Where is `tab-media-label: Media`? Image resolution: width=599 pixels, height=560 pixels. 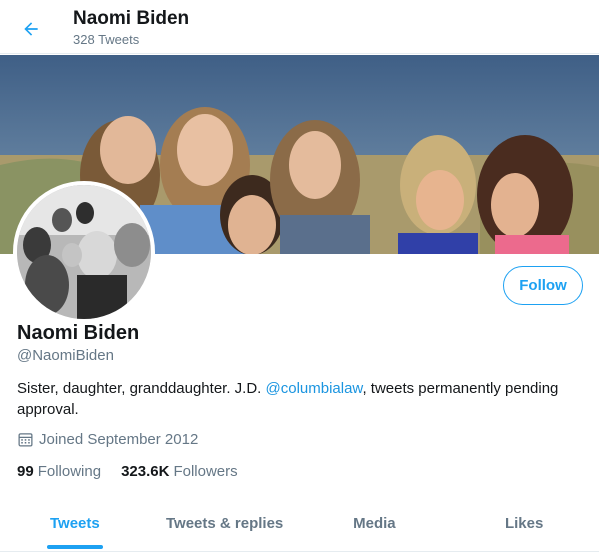
tab-media-label: Media is located at coordinates (374, 523).